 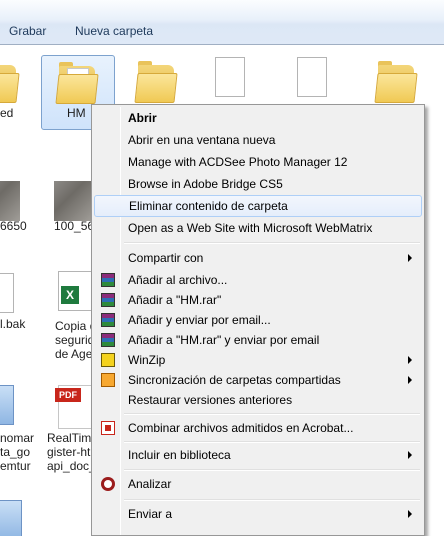 What do you see at coordinates (258, 258) in the screenshot?
I see `menu-item-compartir-con: Compartir con` at bounding box center [258, 258].